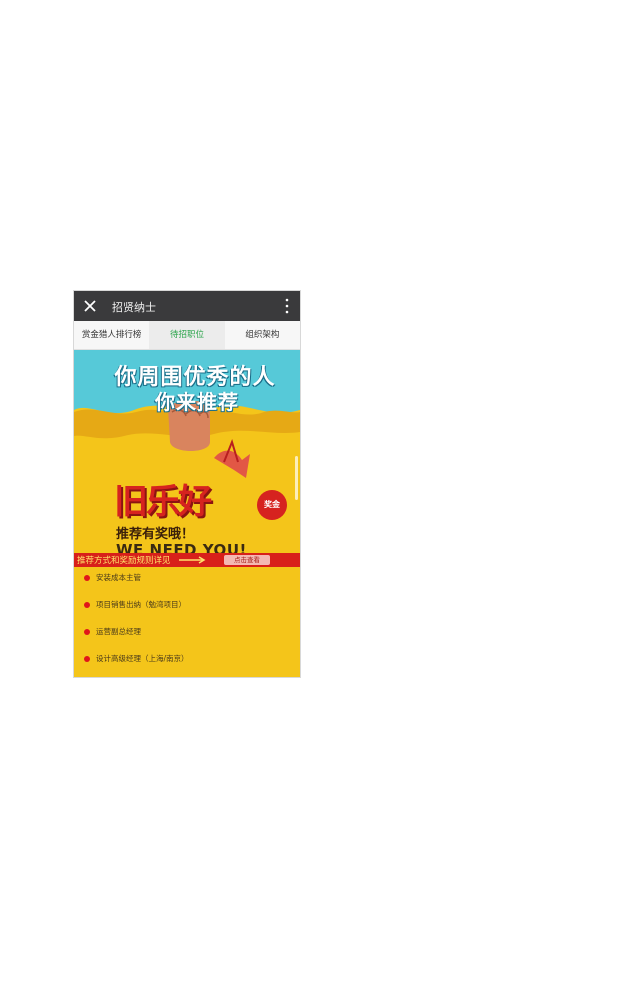 Image resolution: width=640 pixels, height=1008 pixels. Describe the element at coordinates (197, 402) in the screenshot. I see `poster-headline-2: 你来推荐` at that location.